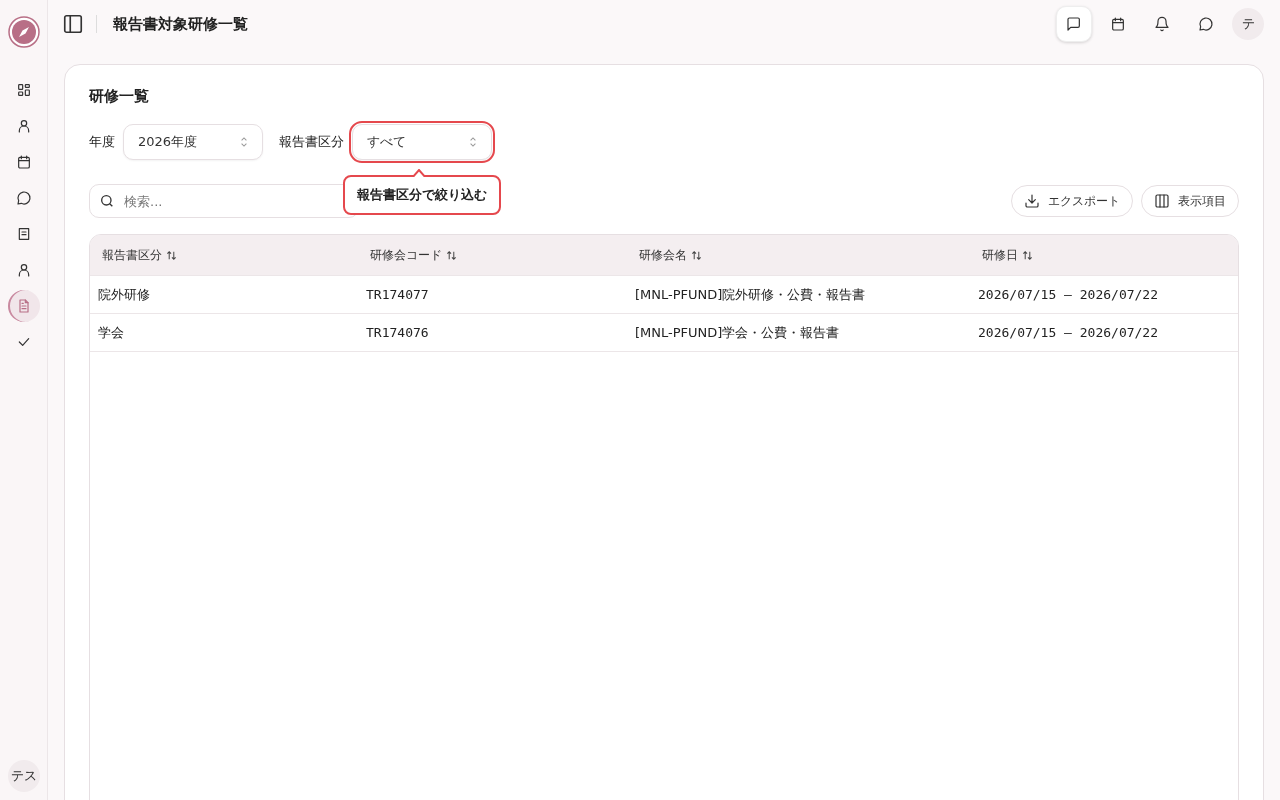 This screenshot has height=800, width=1280. I want to click on table-cell-text: TR174076, so click(397, 332).